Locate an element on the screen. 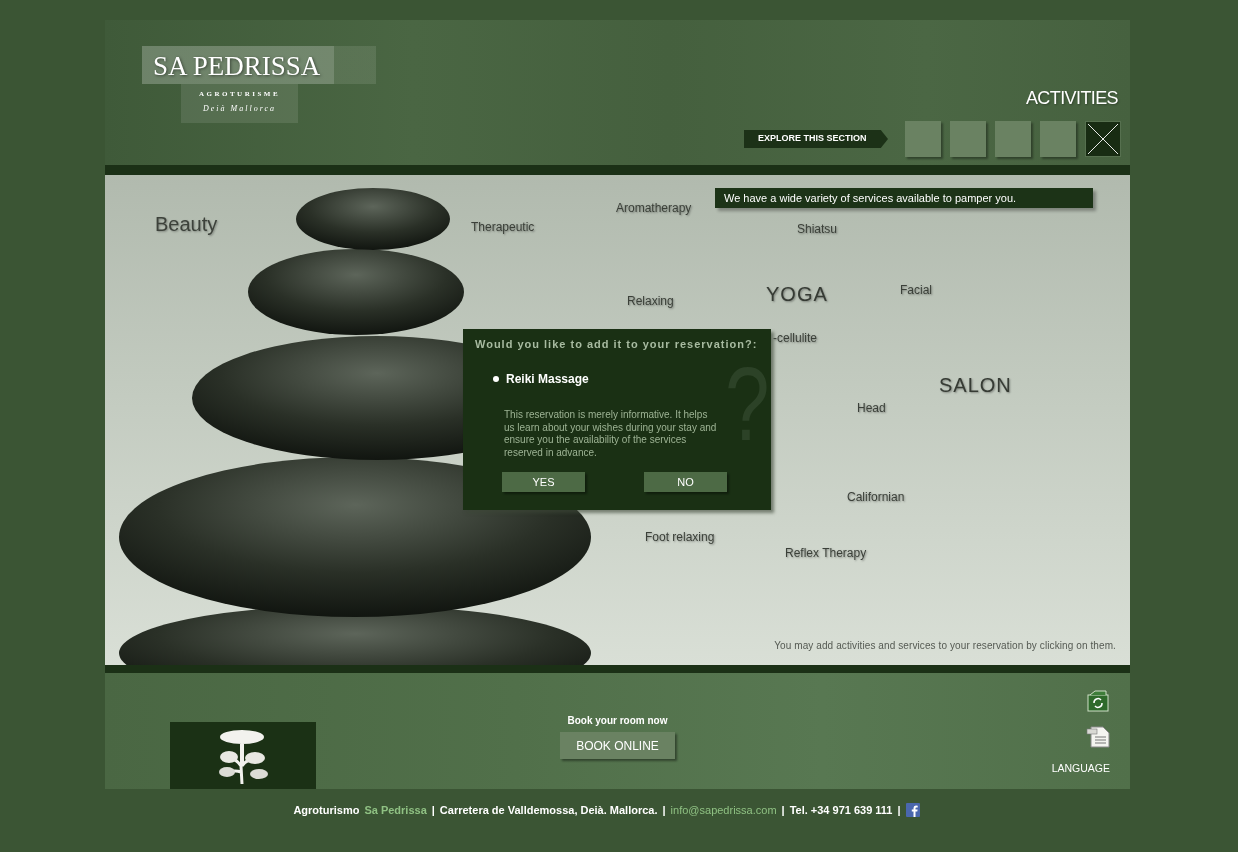  facebook-icon is located at coordinates (912, 810).